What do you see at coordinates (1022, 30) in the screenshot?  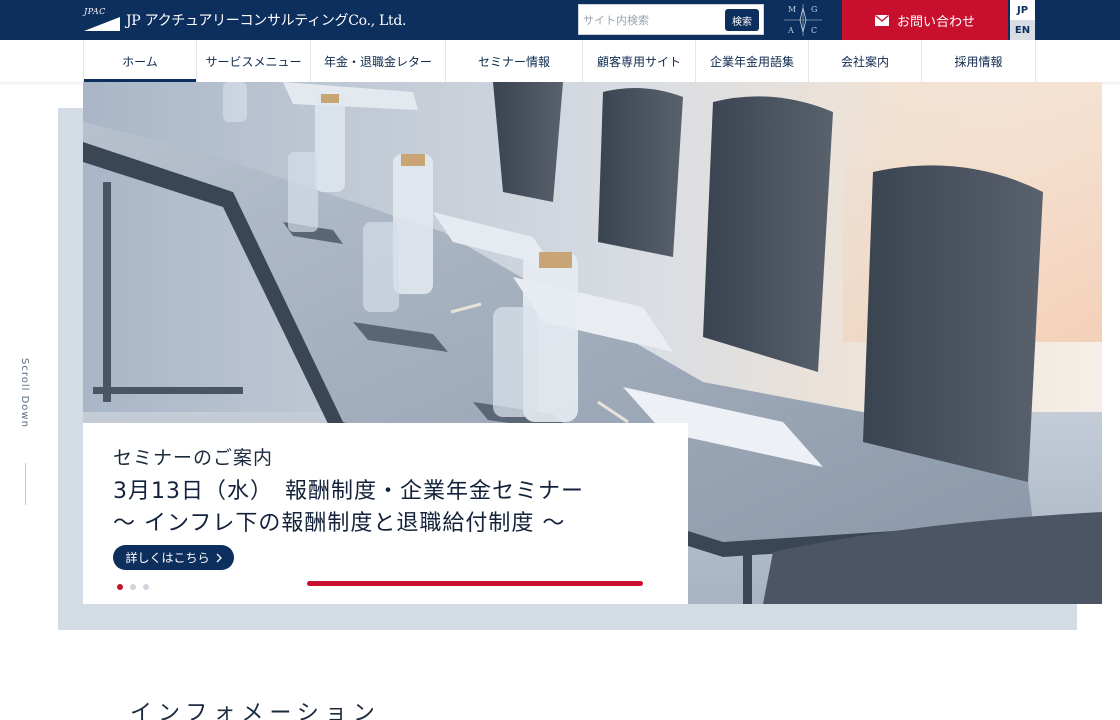 I see `lang-en-button: EN` at bounding box center [1022, 30].